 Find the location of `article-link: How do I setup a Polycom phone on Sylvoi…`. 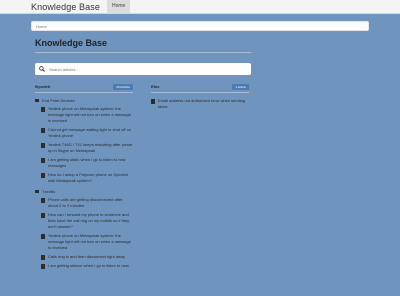

article-link: How do I setup a Polycom phone on Sylvoi… is located at coordinates (87, 178).